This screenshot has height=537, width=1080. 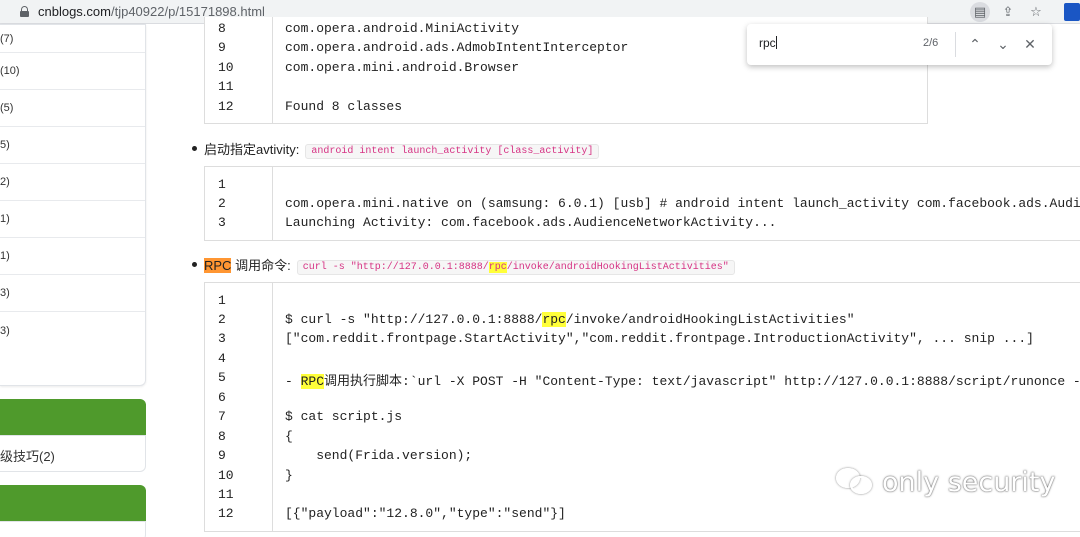 I want to click on section-panel, so click(x=73, y=529).